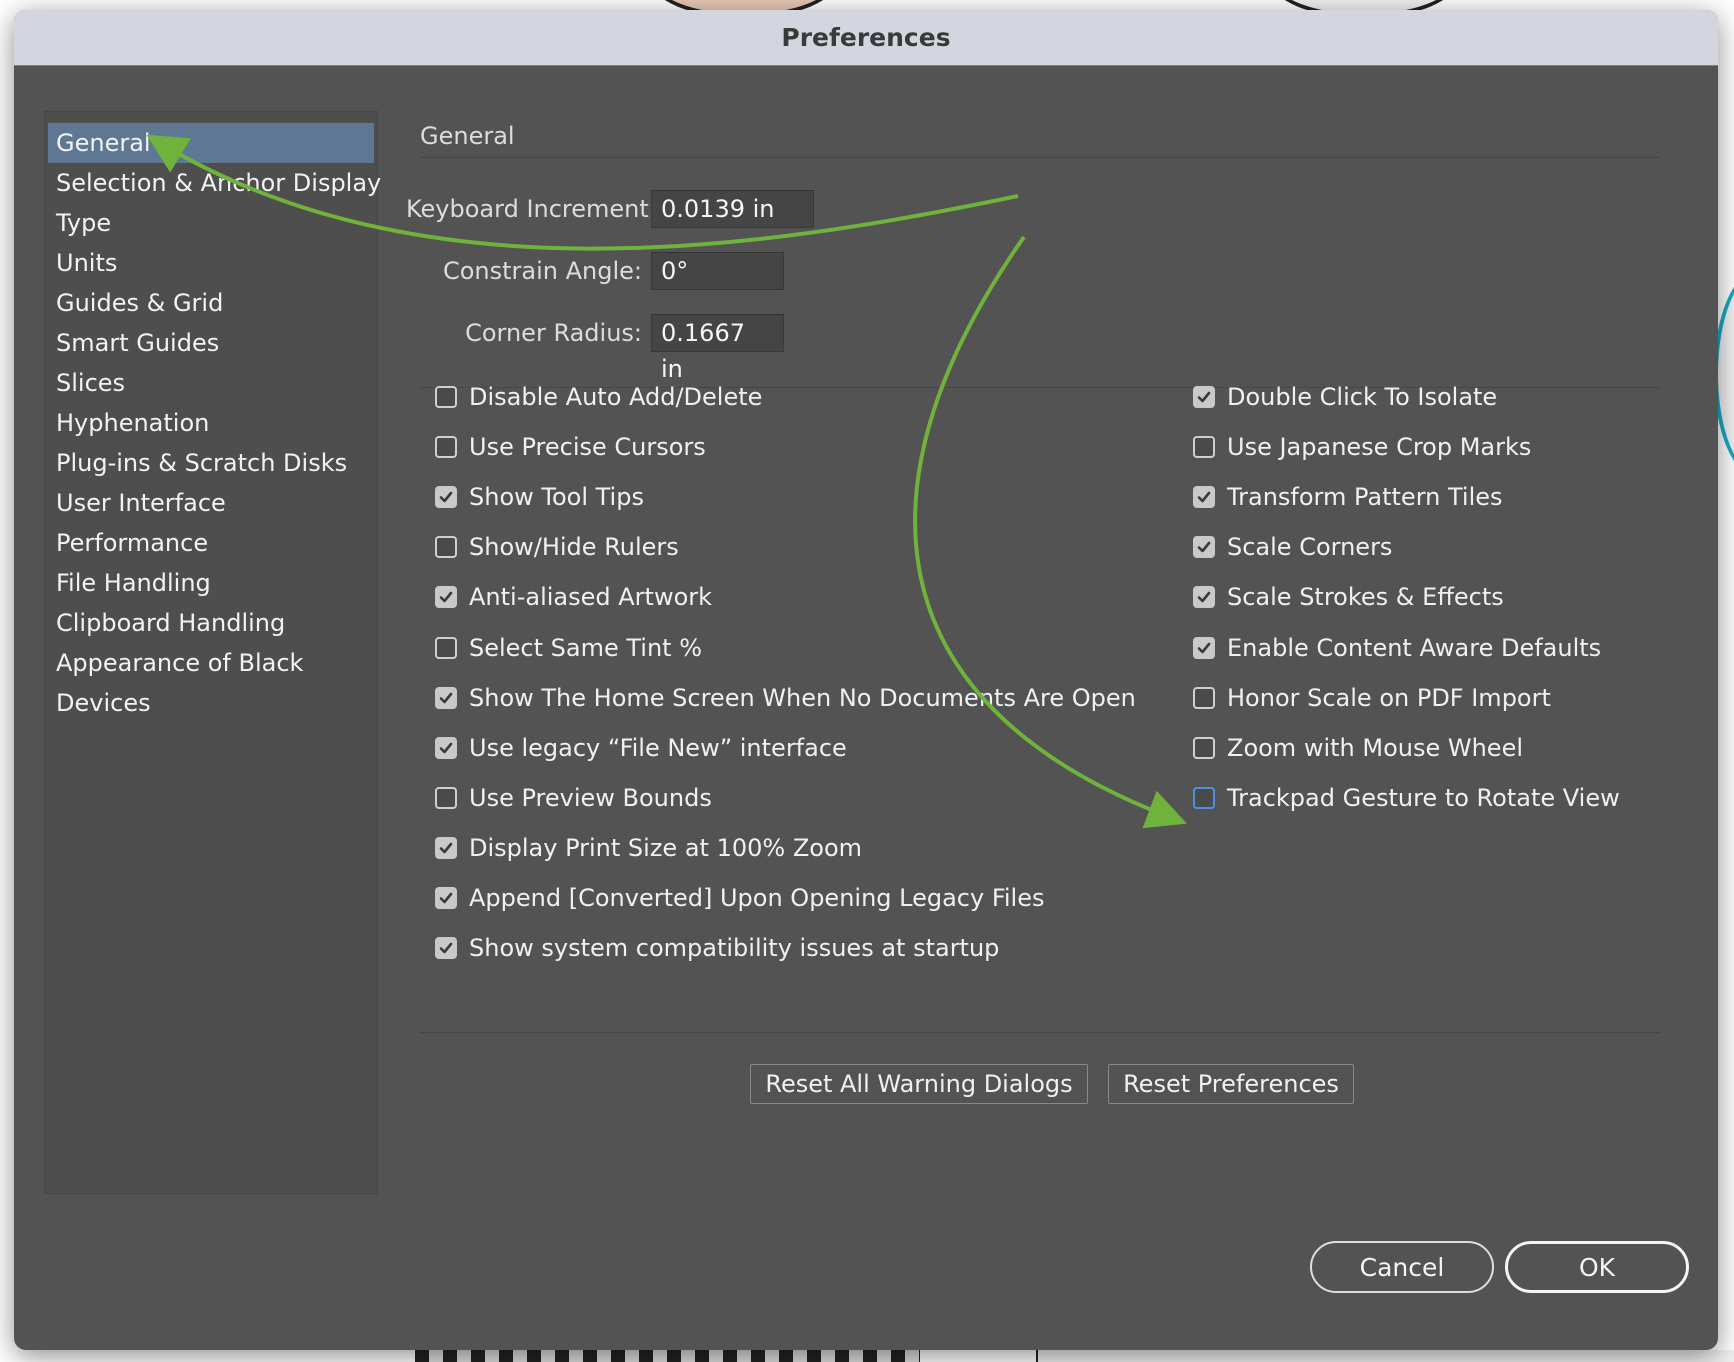  What do you see at coordinates (574, 547) in the screenshot?
I see `option-label: Show/Hide Rulers` at bounding box center [574, 547].